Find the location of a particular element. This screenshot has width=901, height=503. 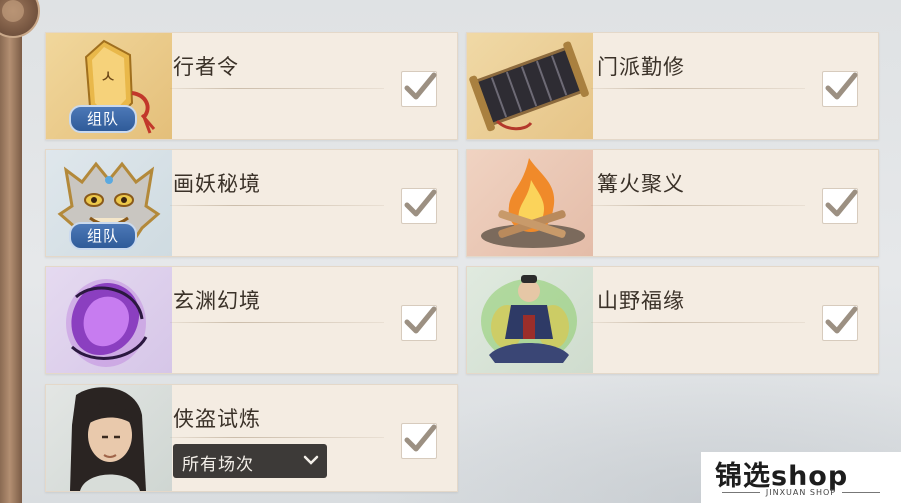

golden-token-icon: ㅅ 组队 is located at coordinates (109, 86).